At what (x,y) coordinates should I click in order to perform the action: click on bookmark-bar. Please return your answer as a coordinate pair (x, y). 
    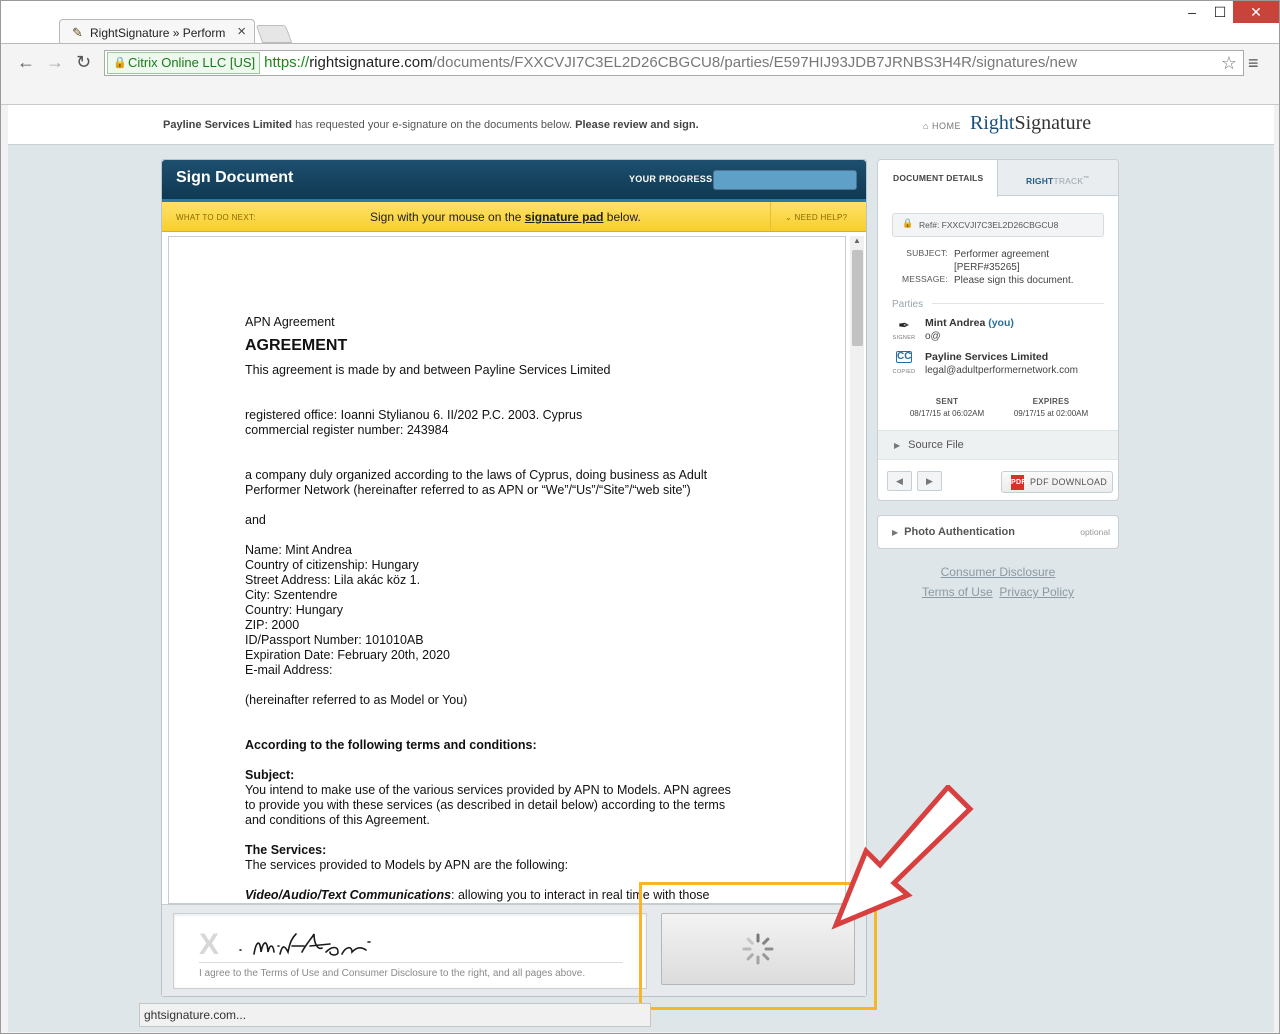
    Looking at the image, I should click on (640, 94).